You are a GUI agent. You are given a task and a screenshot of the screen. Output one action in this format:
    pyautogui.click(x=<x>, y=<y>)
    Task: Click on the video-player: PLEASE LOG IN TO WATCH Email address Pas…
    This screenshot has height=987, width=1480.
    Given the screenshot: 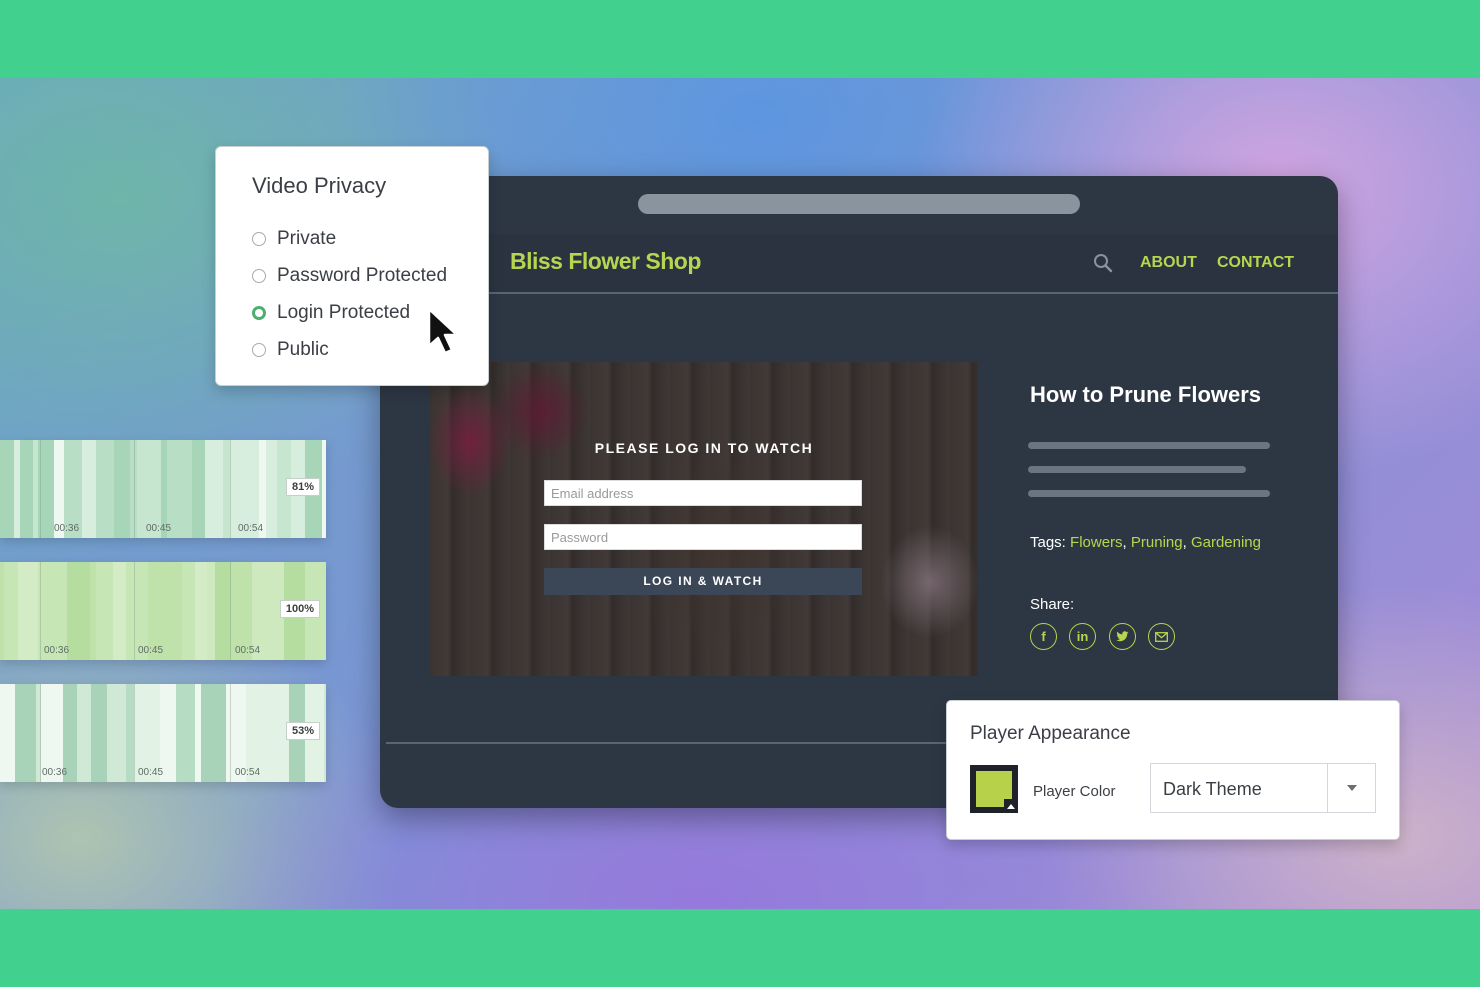 What is the action you would take?
    pyautogui.click(x=704, y=519)
    